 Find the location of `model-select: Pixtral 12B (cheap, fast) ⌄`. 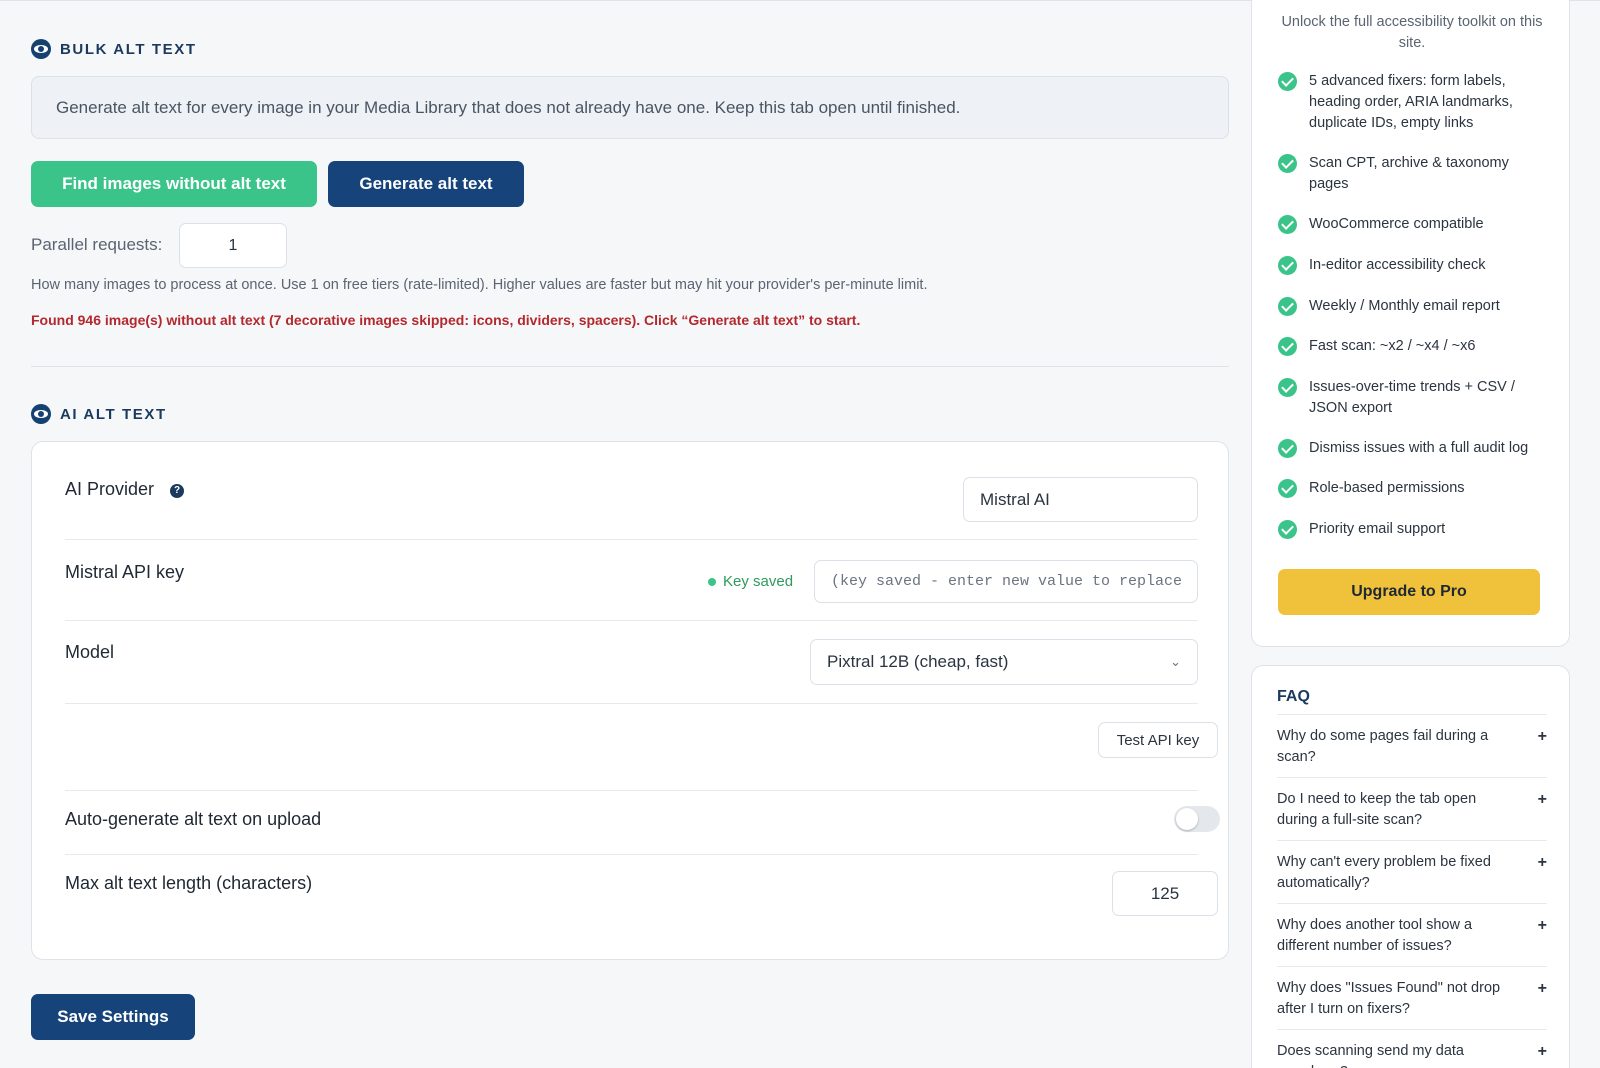

model-select: Pixtral 12B (cheap, fast) ⌄ is located at coordinates (1004, 662).